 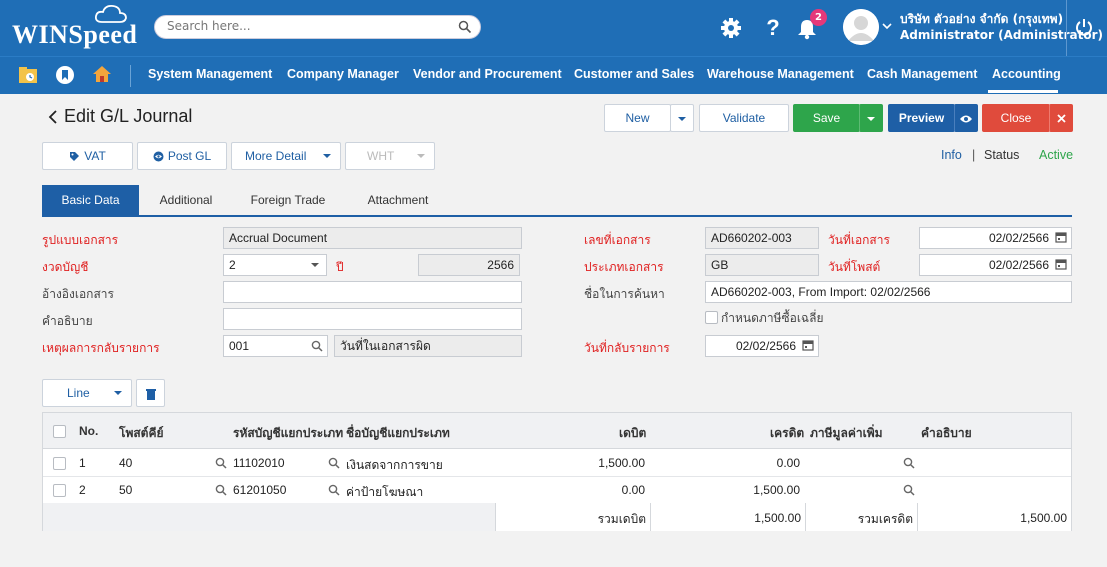 What do you see at coordinates (78, 294) in the screenshot?
I see `ref-doc-label: อ้างอิงเอกสาร` at bounding box center [78, 294].